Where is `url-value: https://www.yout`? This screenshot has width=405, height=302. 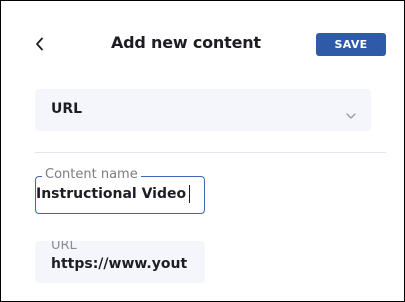
url-value: https://www.yout is located at coordinates (126, 264).